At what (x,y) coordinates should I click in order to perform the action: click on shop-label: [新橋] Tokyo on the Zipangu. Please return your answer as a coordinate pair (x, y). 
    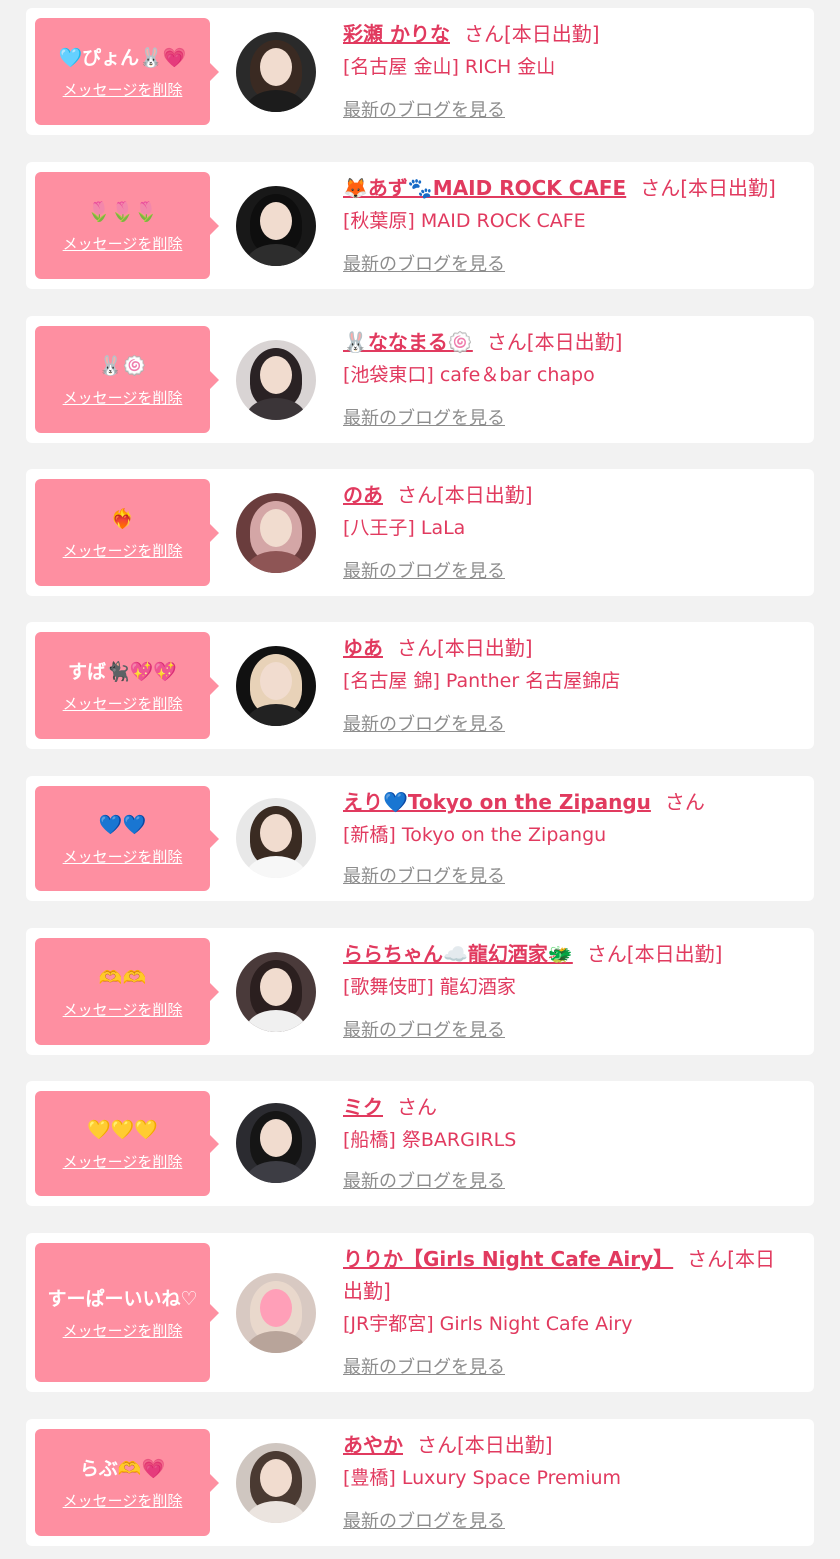
    Looking at the image, I should click on (475, 835).